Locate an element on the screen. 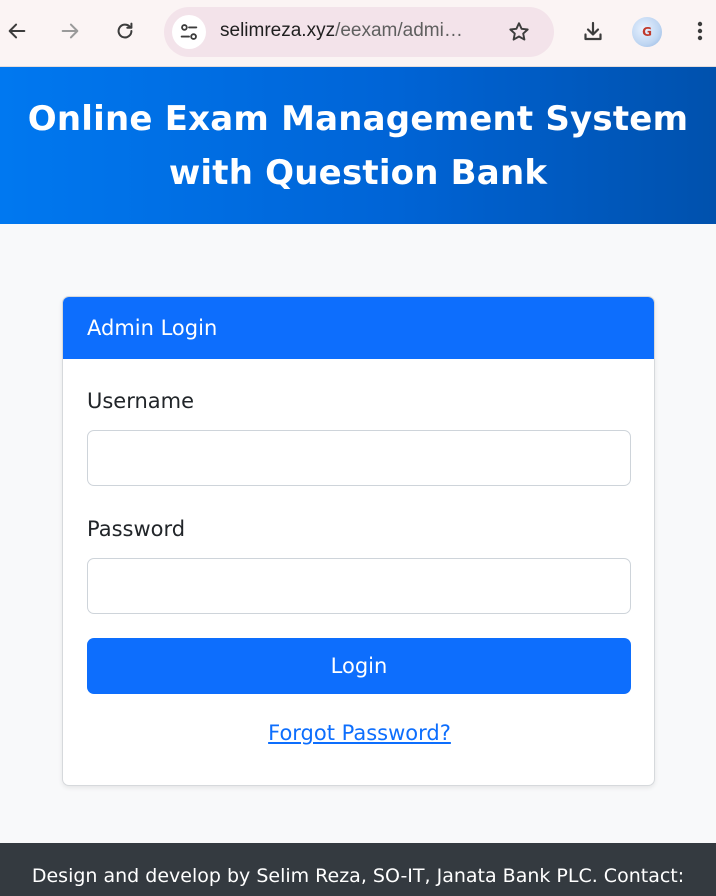 The height and width of the screenshot is (896, 716). username-label: Username is located at coordinates (141, 401).